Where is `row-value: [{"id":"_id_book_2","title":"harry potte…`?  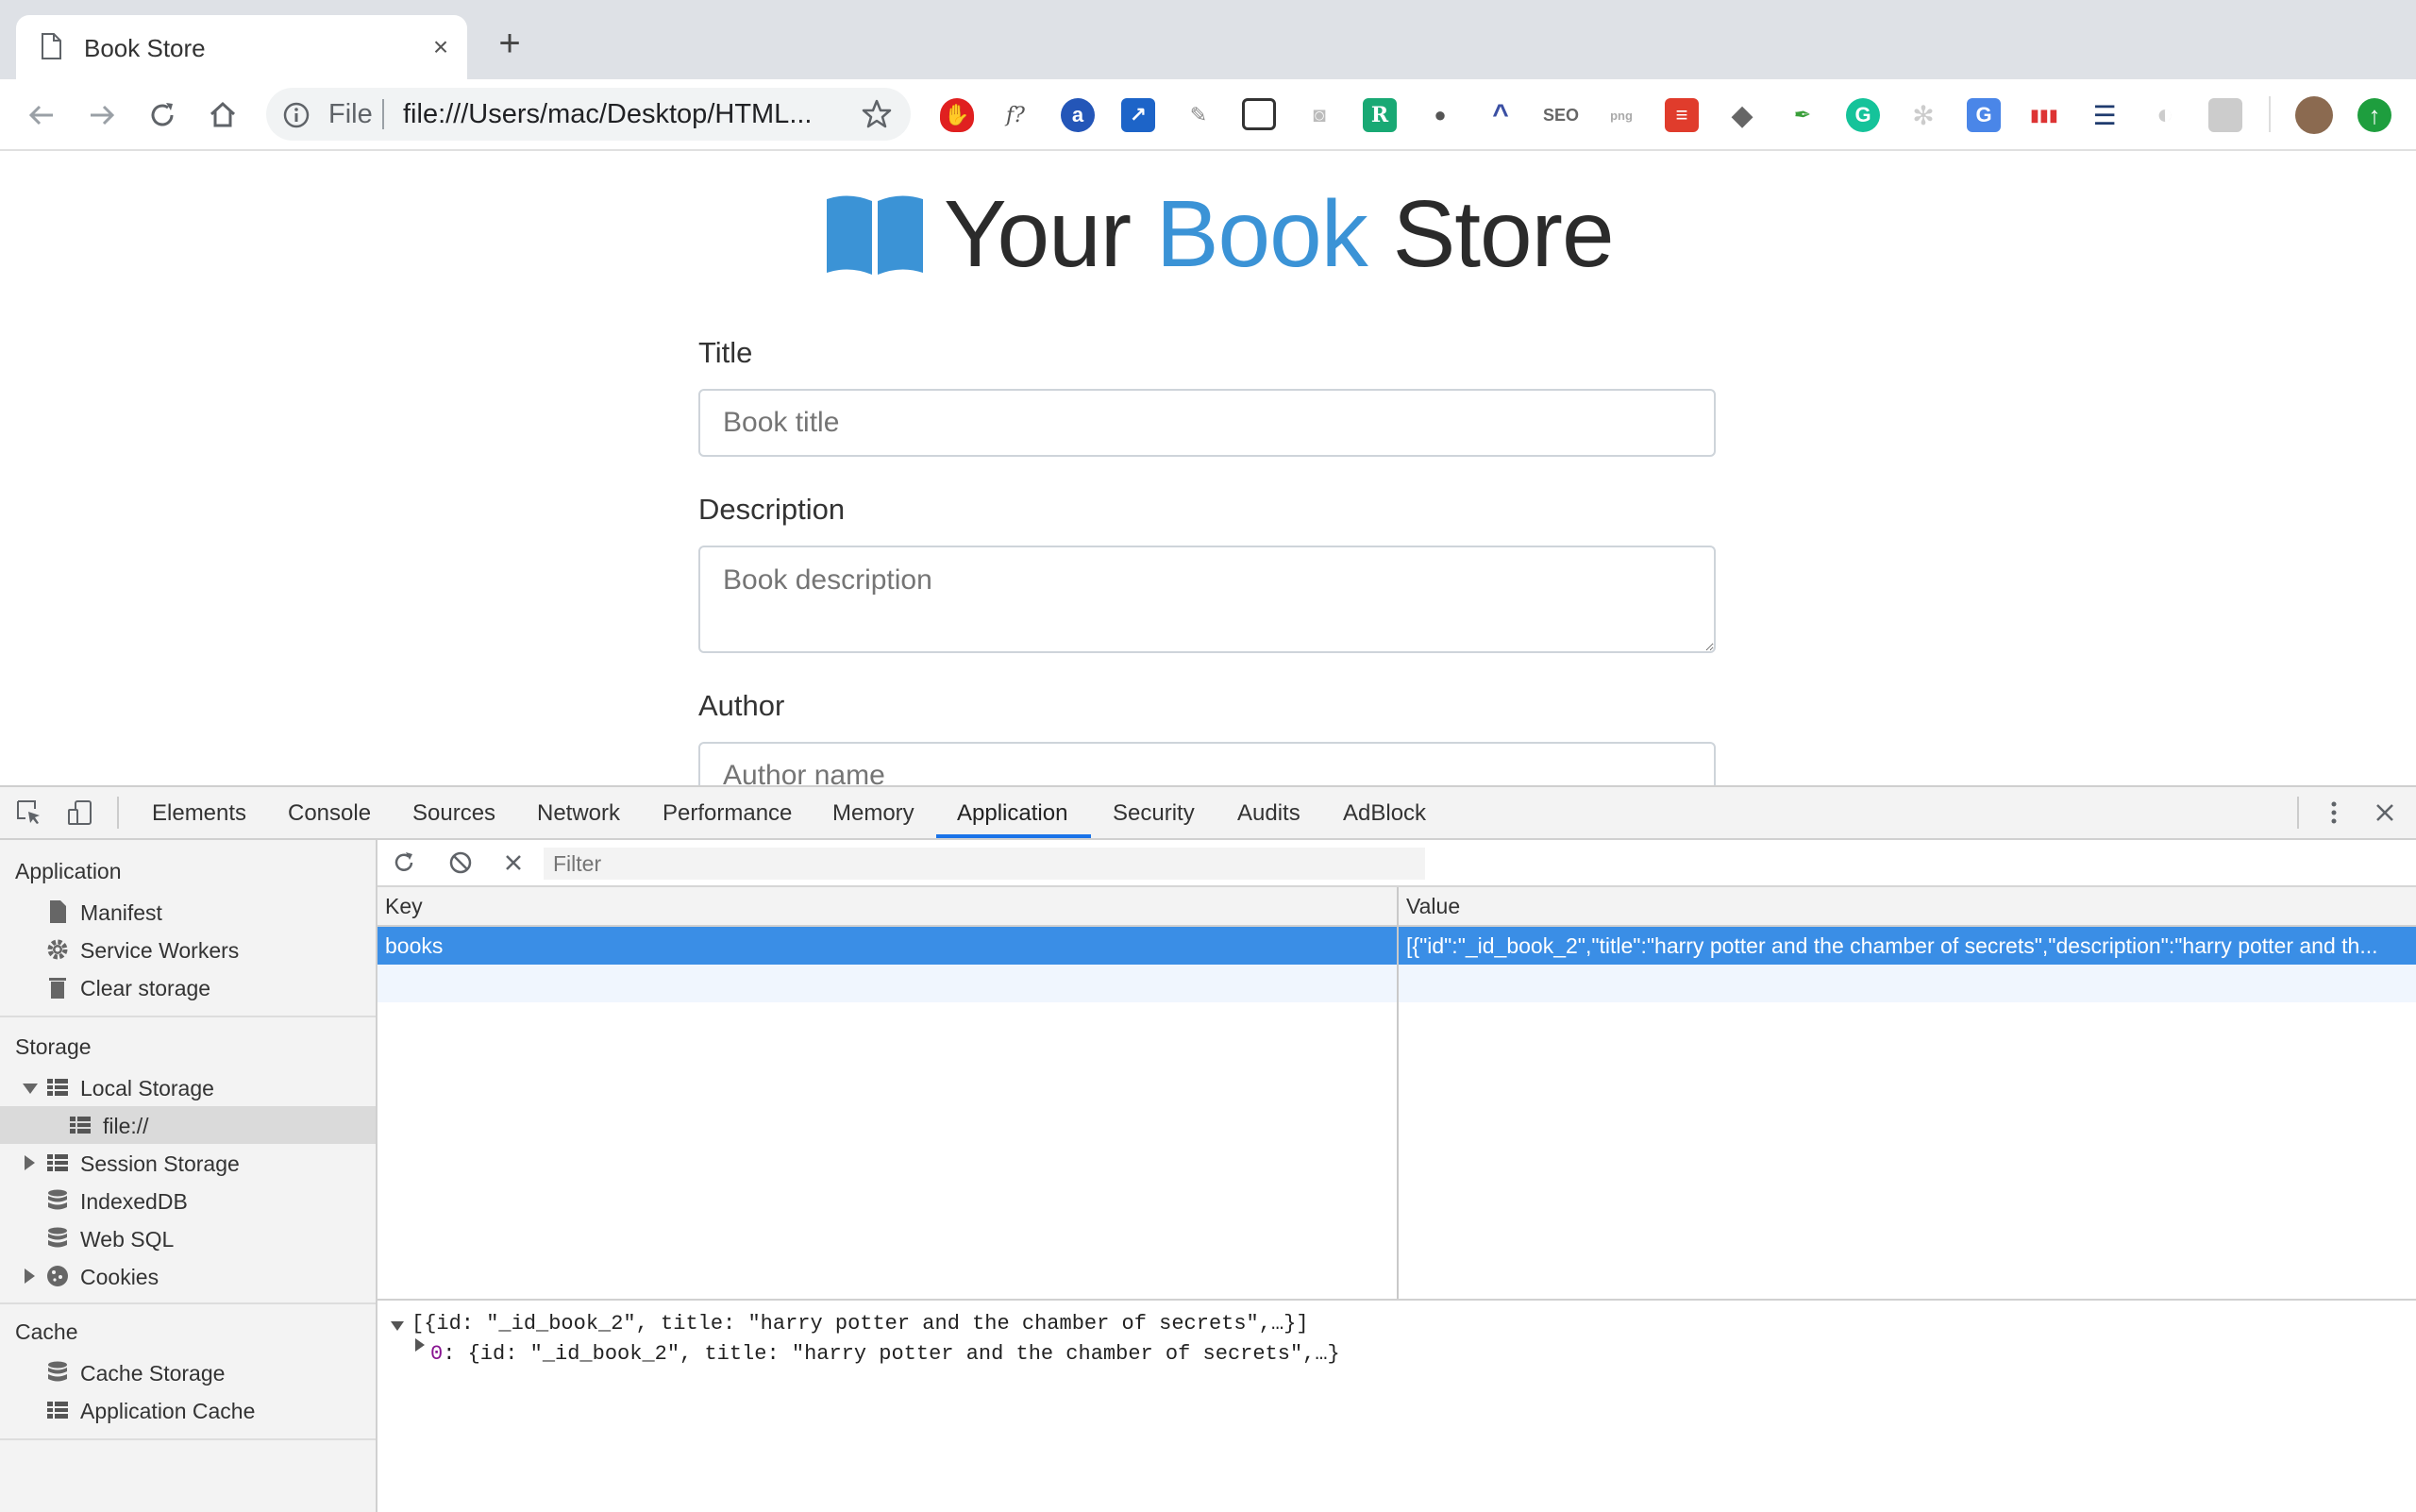 row-value: [{"id":"_id_book_2","title":"harry potte… is located at coordinates (1892, 945).